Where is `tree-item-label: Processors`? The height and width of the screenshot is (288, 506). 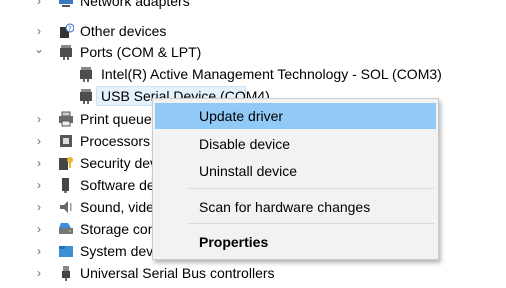 tree-item-label: Processors is located at coordinates (115, 141).